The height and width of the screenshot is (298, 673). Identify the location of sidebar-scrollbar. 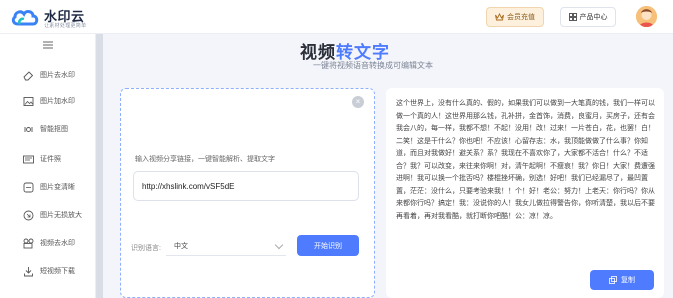
(99, 166).